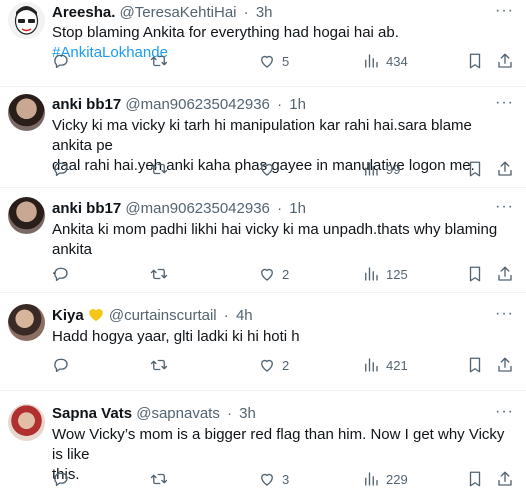 Image resolution: width=526 pixels, height=495 pixels. What do you see at coordinates (286, 365) in the screenshot?
I see `like-count: 2` at bounding box center [286, 365].